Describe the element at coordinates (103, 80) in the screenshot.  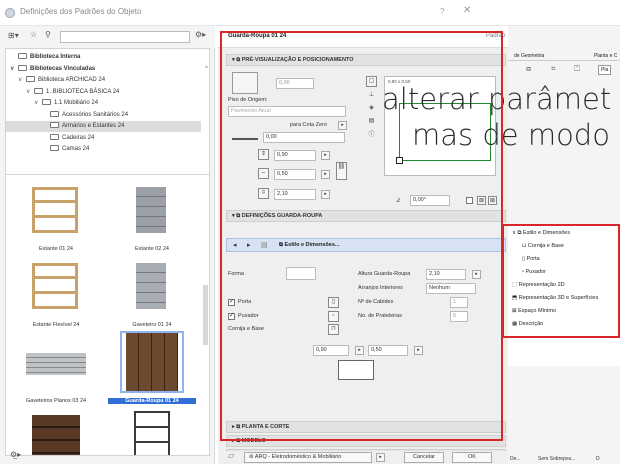
I see `tree-item: ∨ Biblioteca ARCHICAD 24` at that location.